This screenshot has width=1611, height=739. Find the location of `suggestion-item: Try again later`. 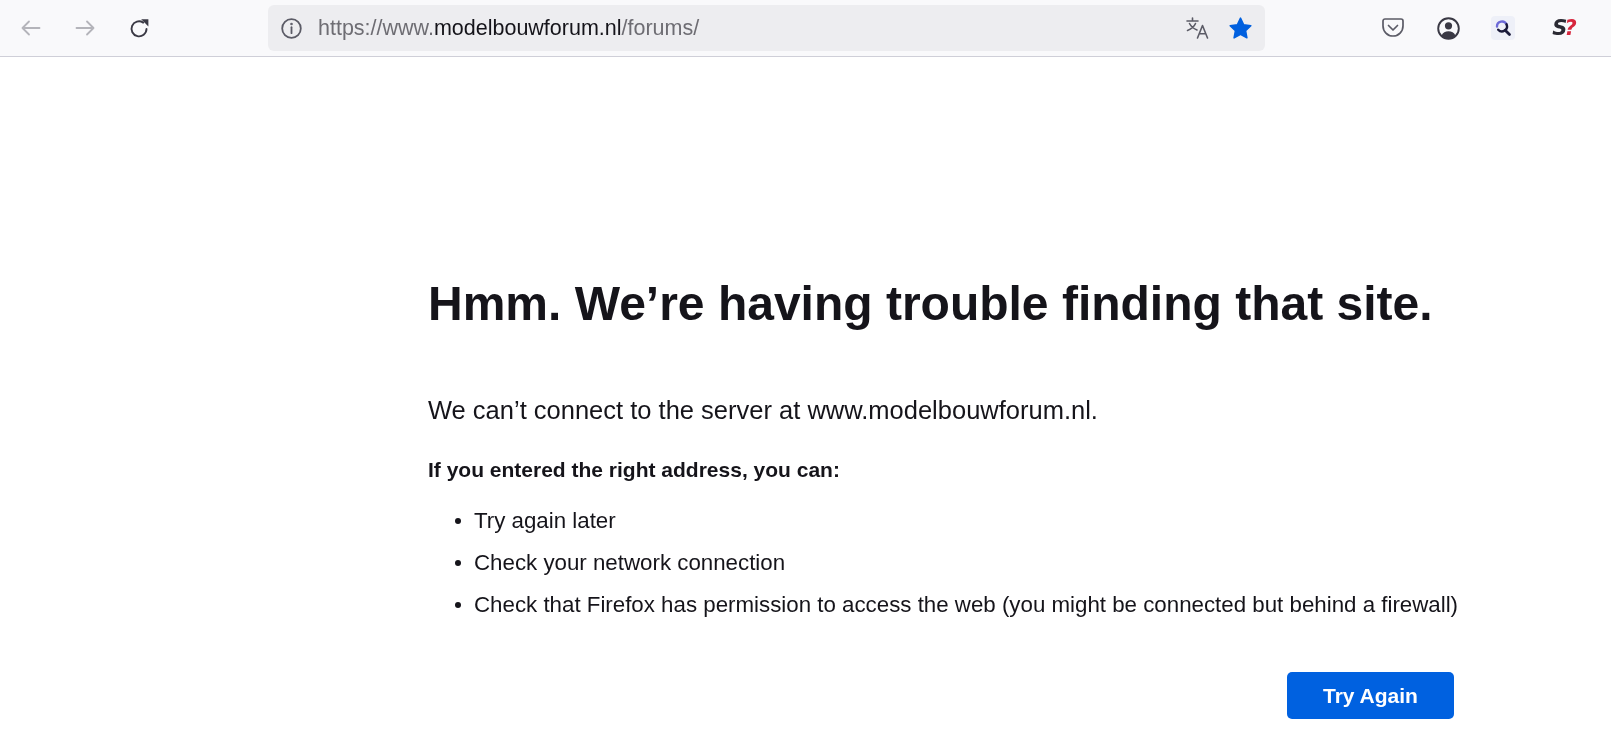

suggestion-item: Try again later is located at coordinates (545, 521).